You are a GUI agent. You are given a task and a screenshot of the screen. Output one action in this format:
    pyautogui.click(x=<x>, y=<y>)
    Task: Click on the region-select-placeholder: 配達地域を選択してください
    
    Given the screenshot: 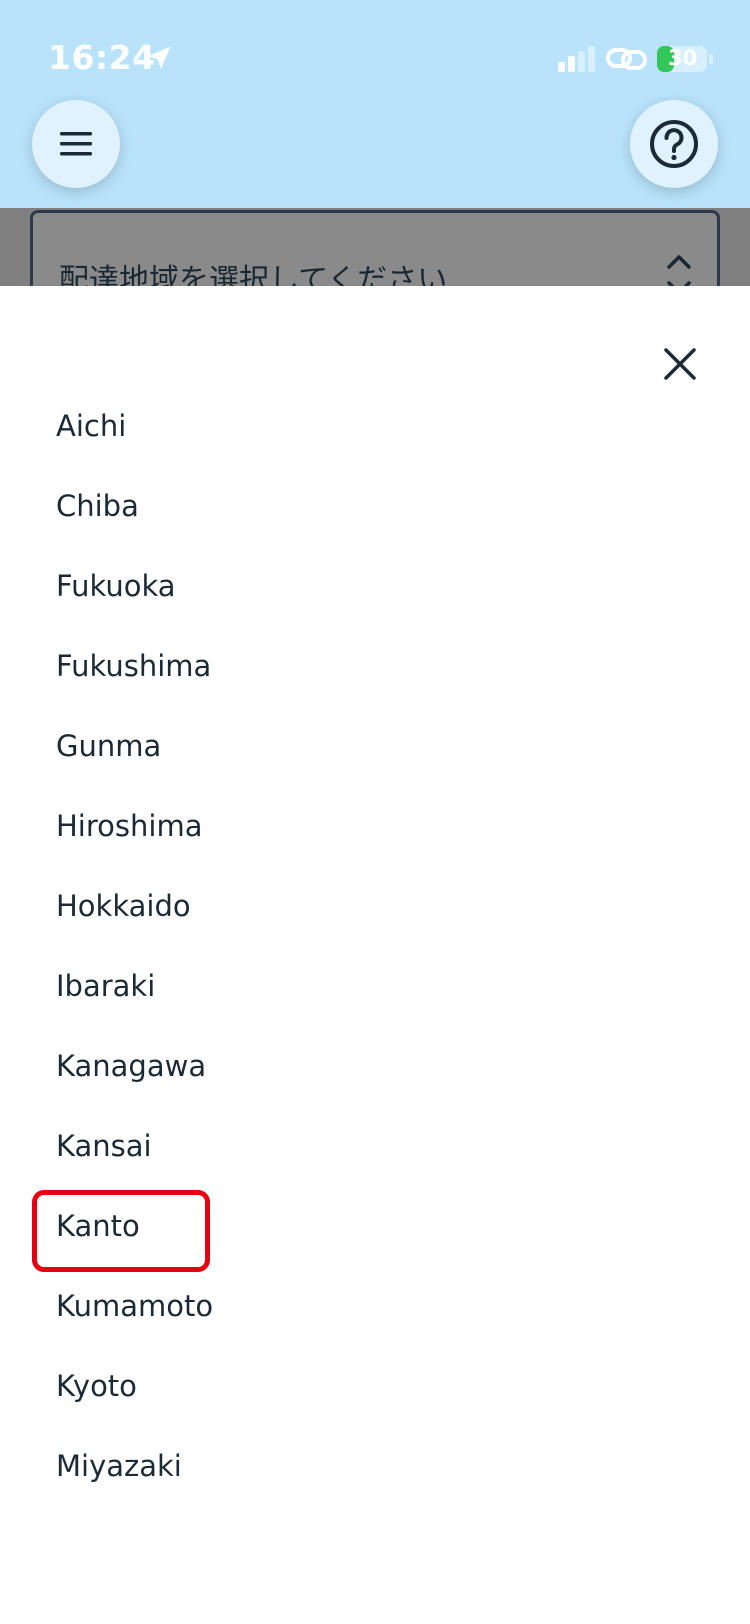 What is the action you would take?
    pyautogui.click(x=253, y=274)
    